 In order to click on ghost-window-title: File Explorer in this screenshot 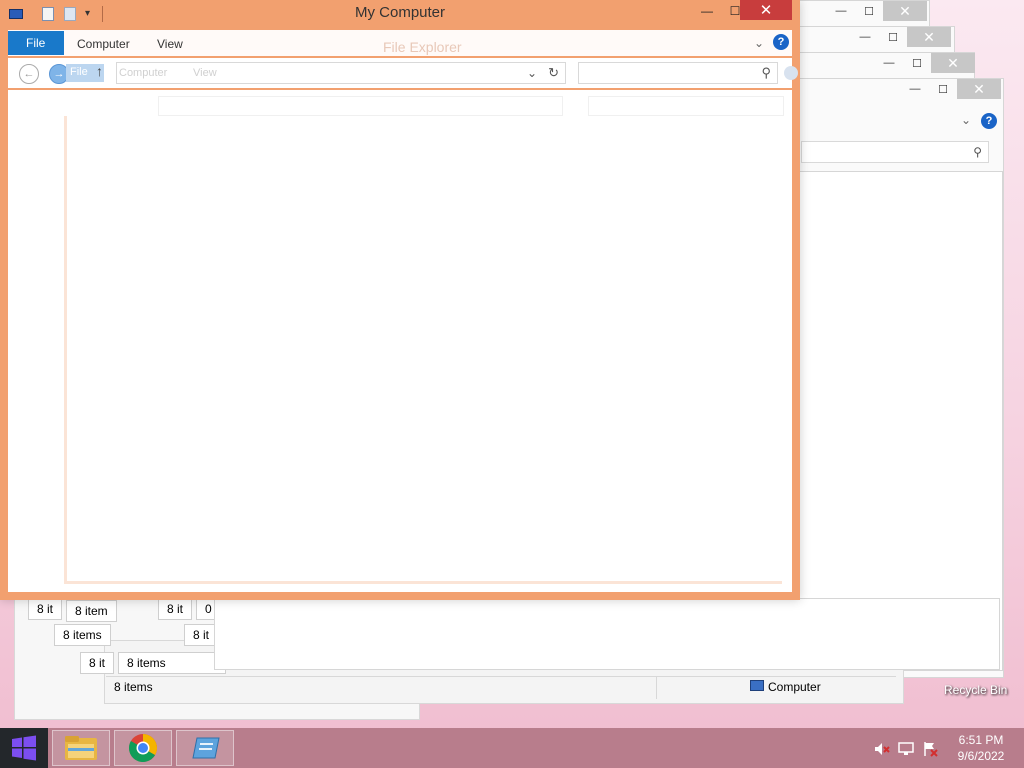, I will do `click(422, 47)`.